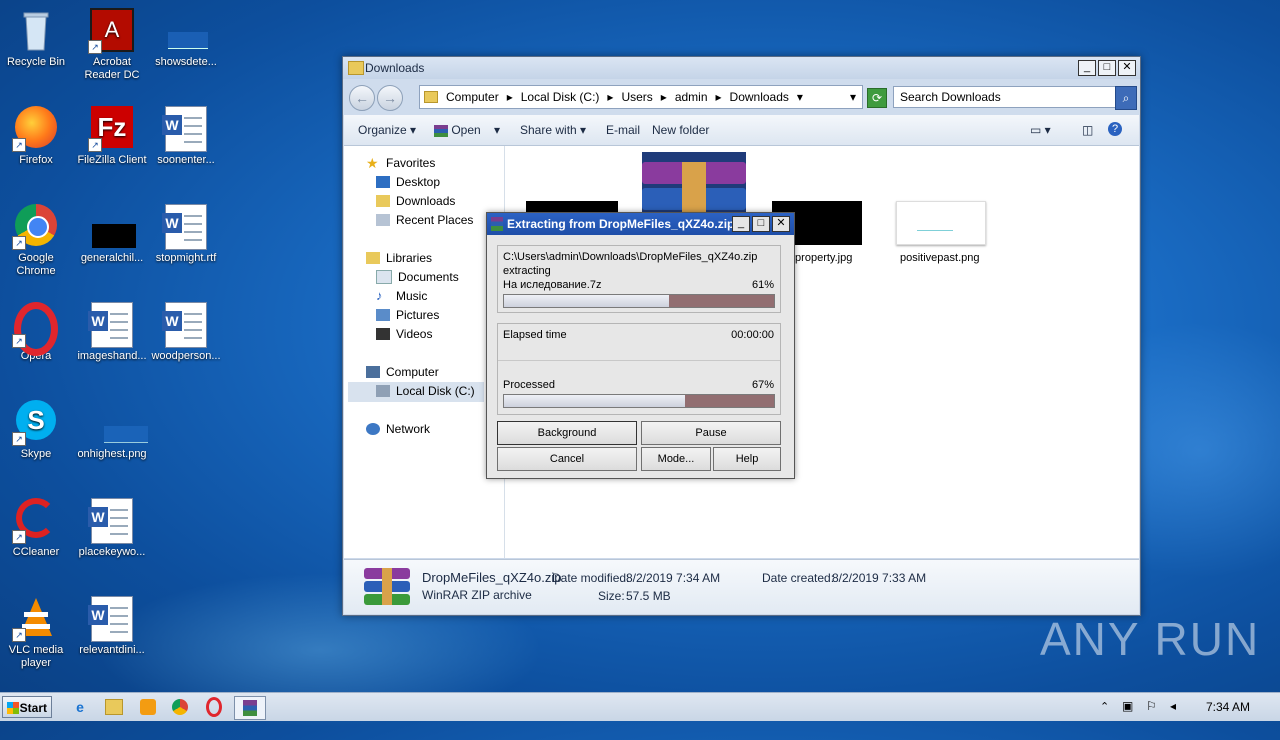  I want to click on desktop-icon-vlc: ↗ VLC media player, so click(37, 633).